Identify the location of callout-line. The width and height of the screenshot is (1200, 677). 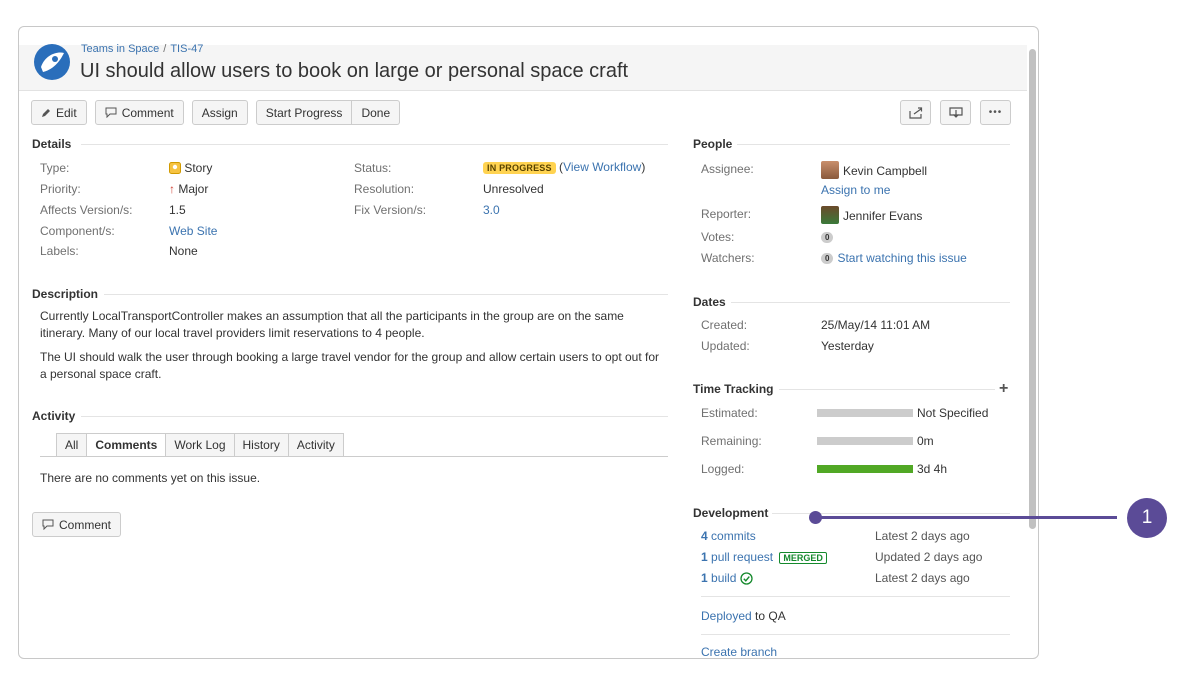
(966, 517).